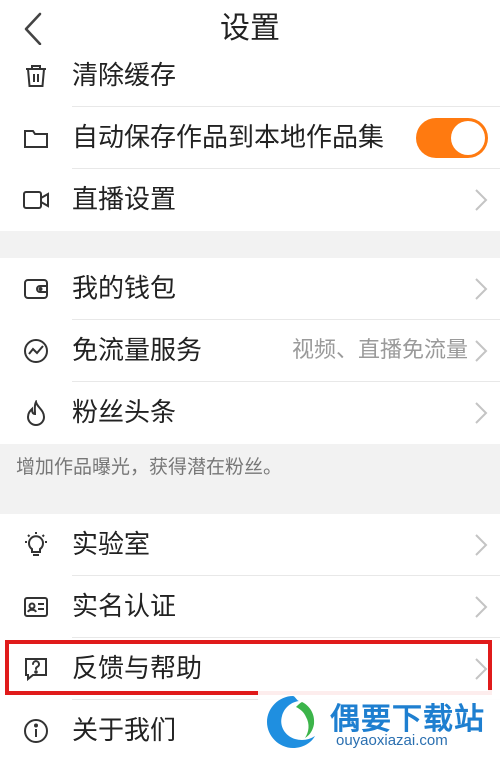 The height and width of the screenshot is (762, 500). Describe the element at coordinates (137, 351) in the screenshot. I see `settings-item-label: 免流量服务` at that location.